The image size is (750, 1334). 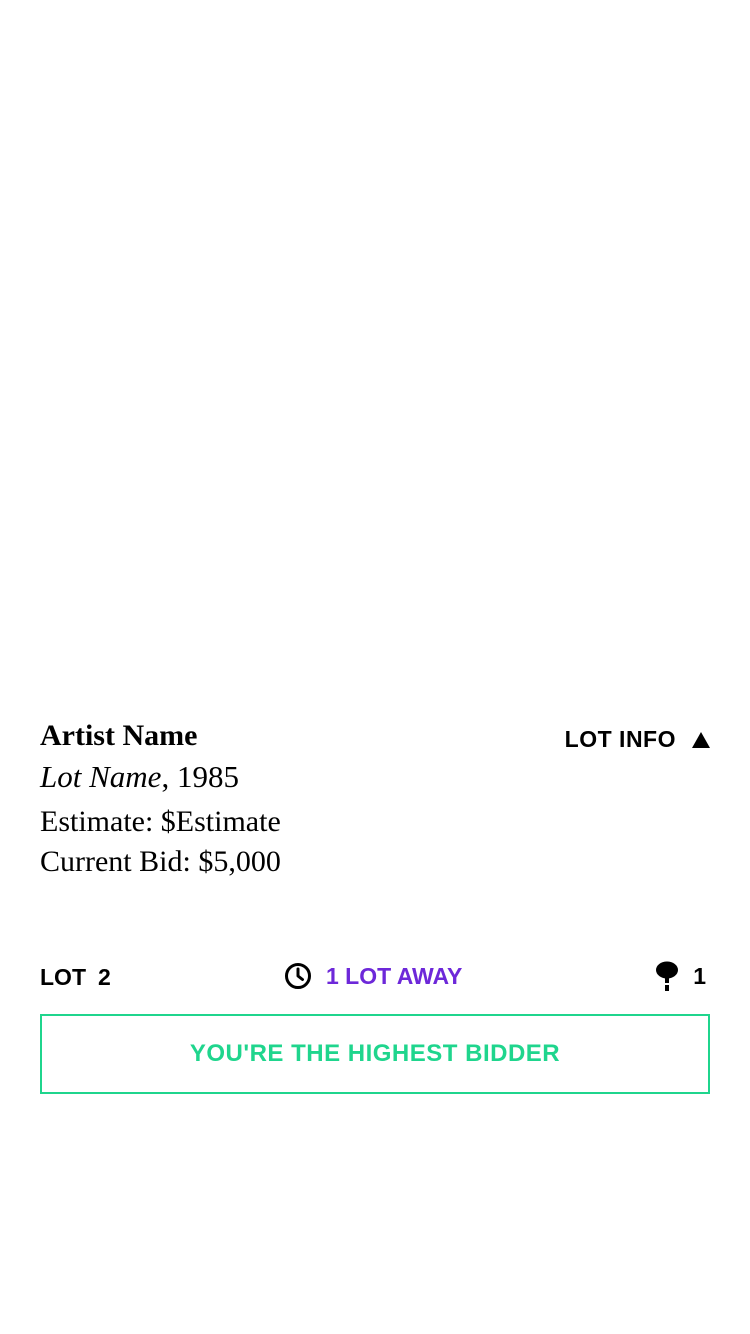 I want to click on highest-bidder-text: YOU'RE THE HIGHEST BIDDER, so click(x=375, y=1053).